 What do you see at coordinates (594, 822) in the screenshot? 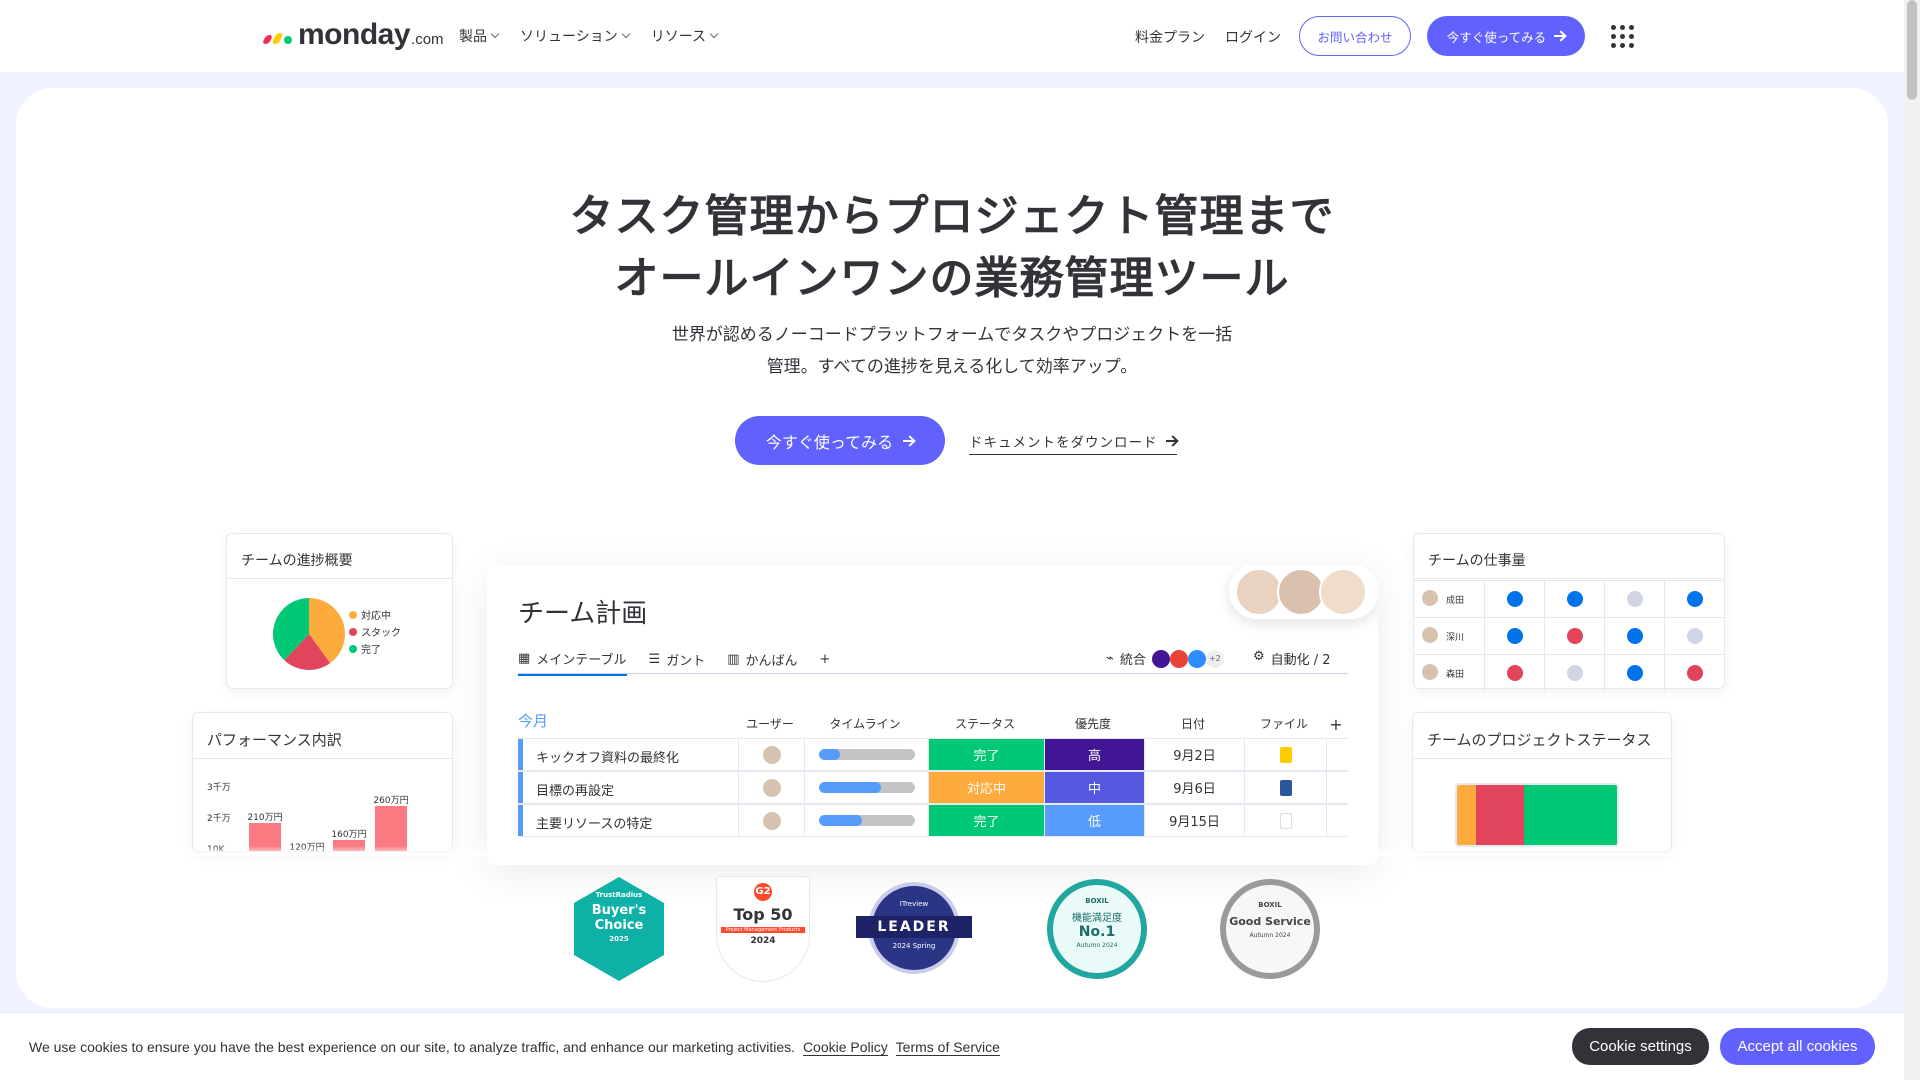
I see `task-name: 主要リソースの特定` at bounding box center [594, 822].